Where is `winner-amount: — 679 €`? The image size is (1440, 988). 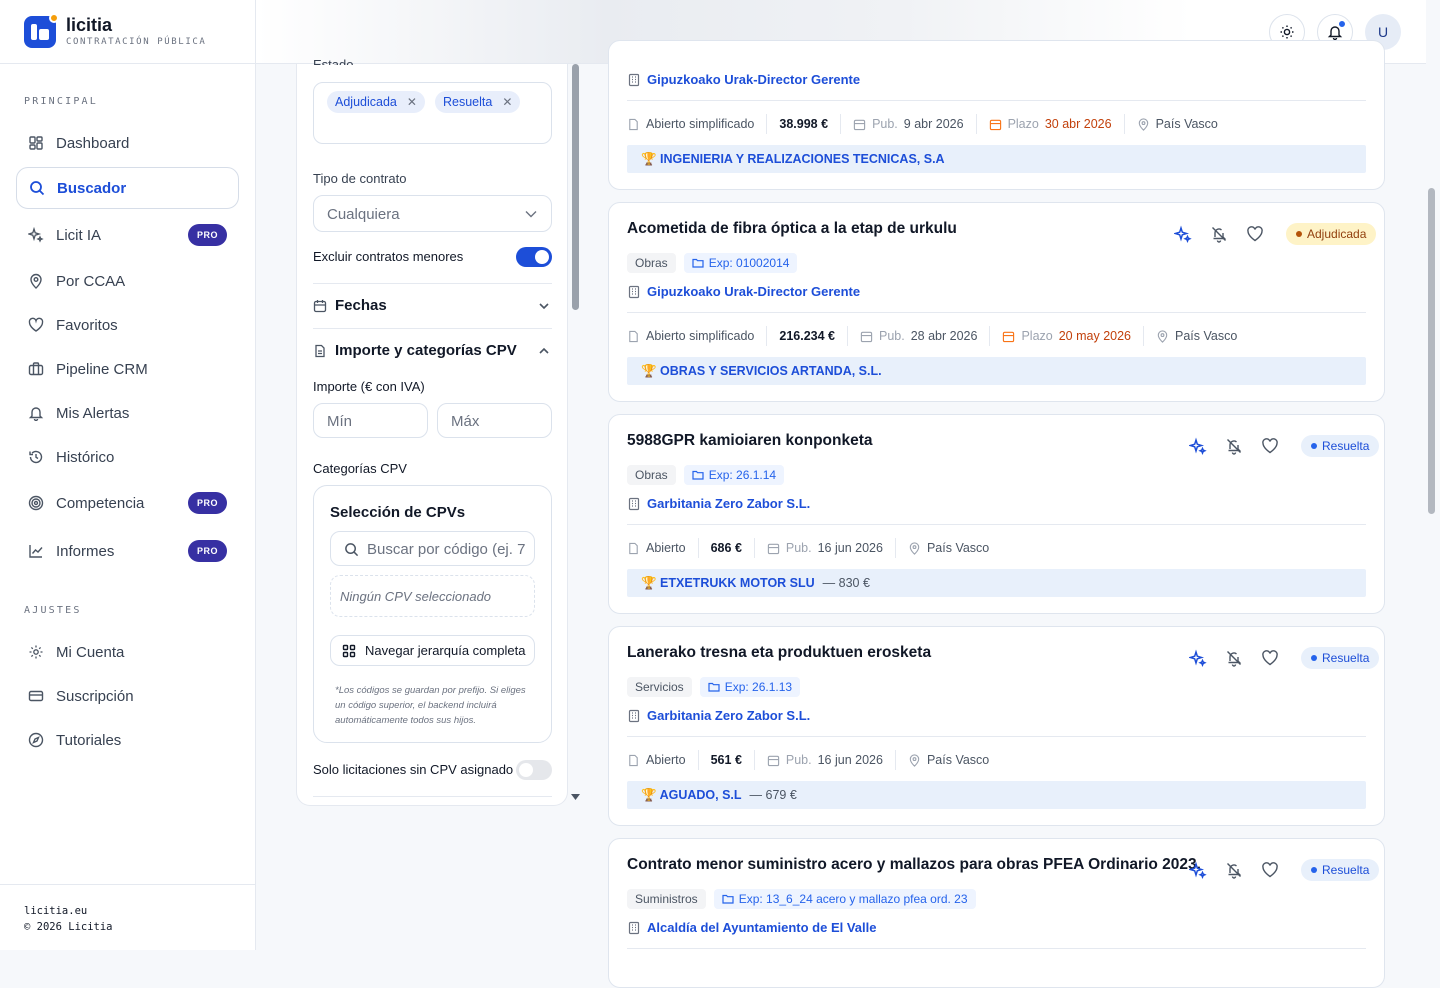
winner-amount: — 679 € is located at coordinates (773, 795).